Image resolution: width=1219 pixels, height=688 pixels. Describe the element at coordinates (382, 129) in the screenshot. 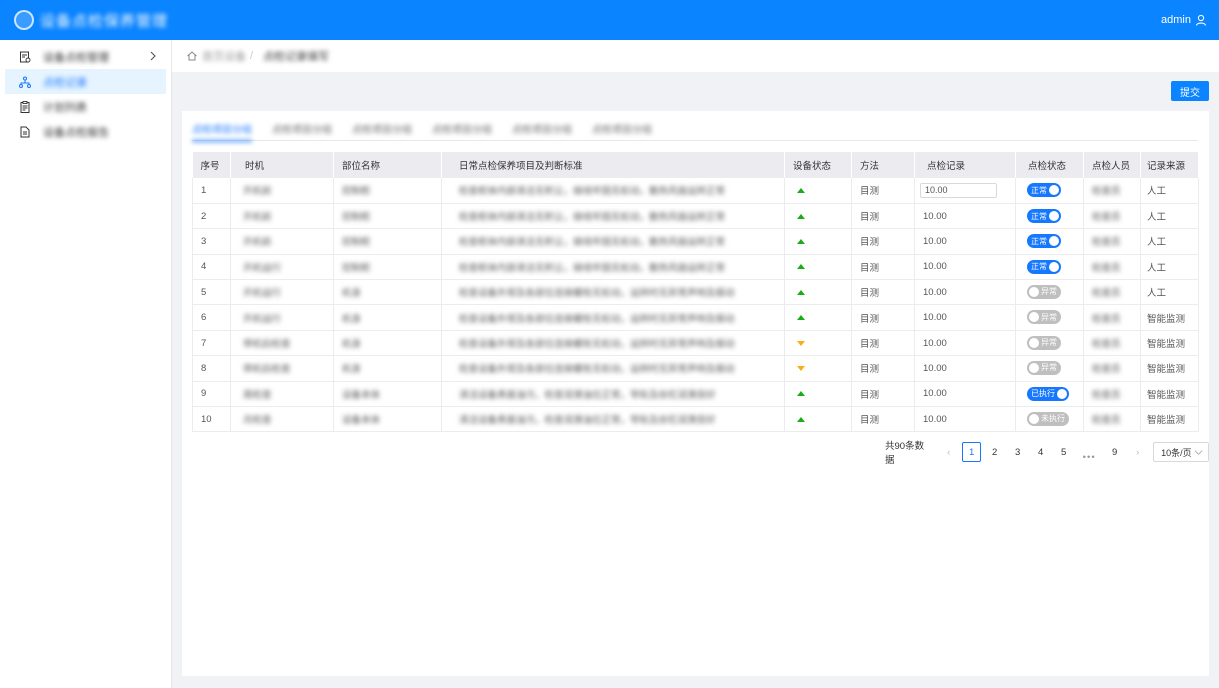

I see `tab-group-3: 点检项目分组` at that location.